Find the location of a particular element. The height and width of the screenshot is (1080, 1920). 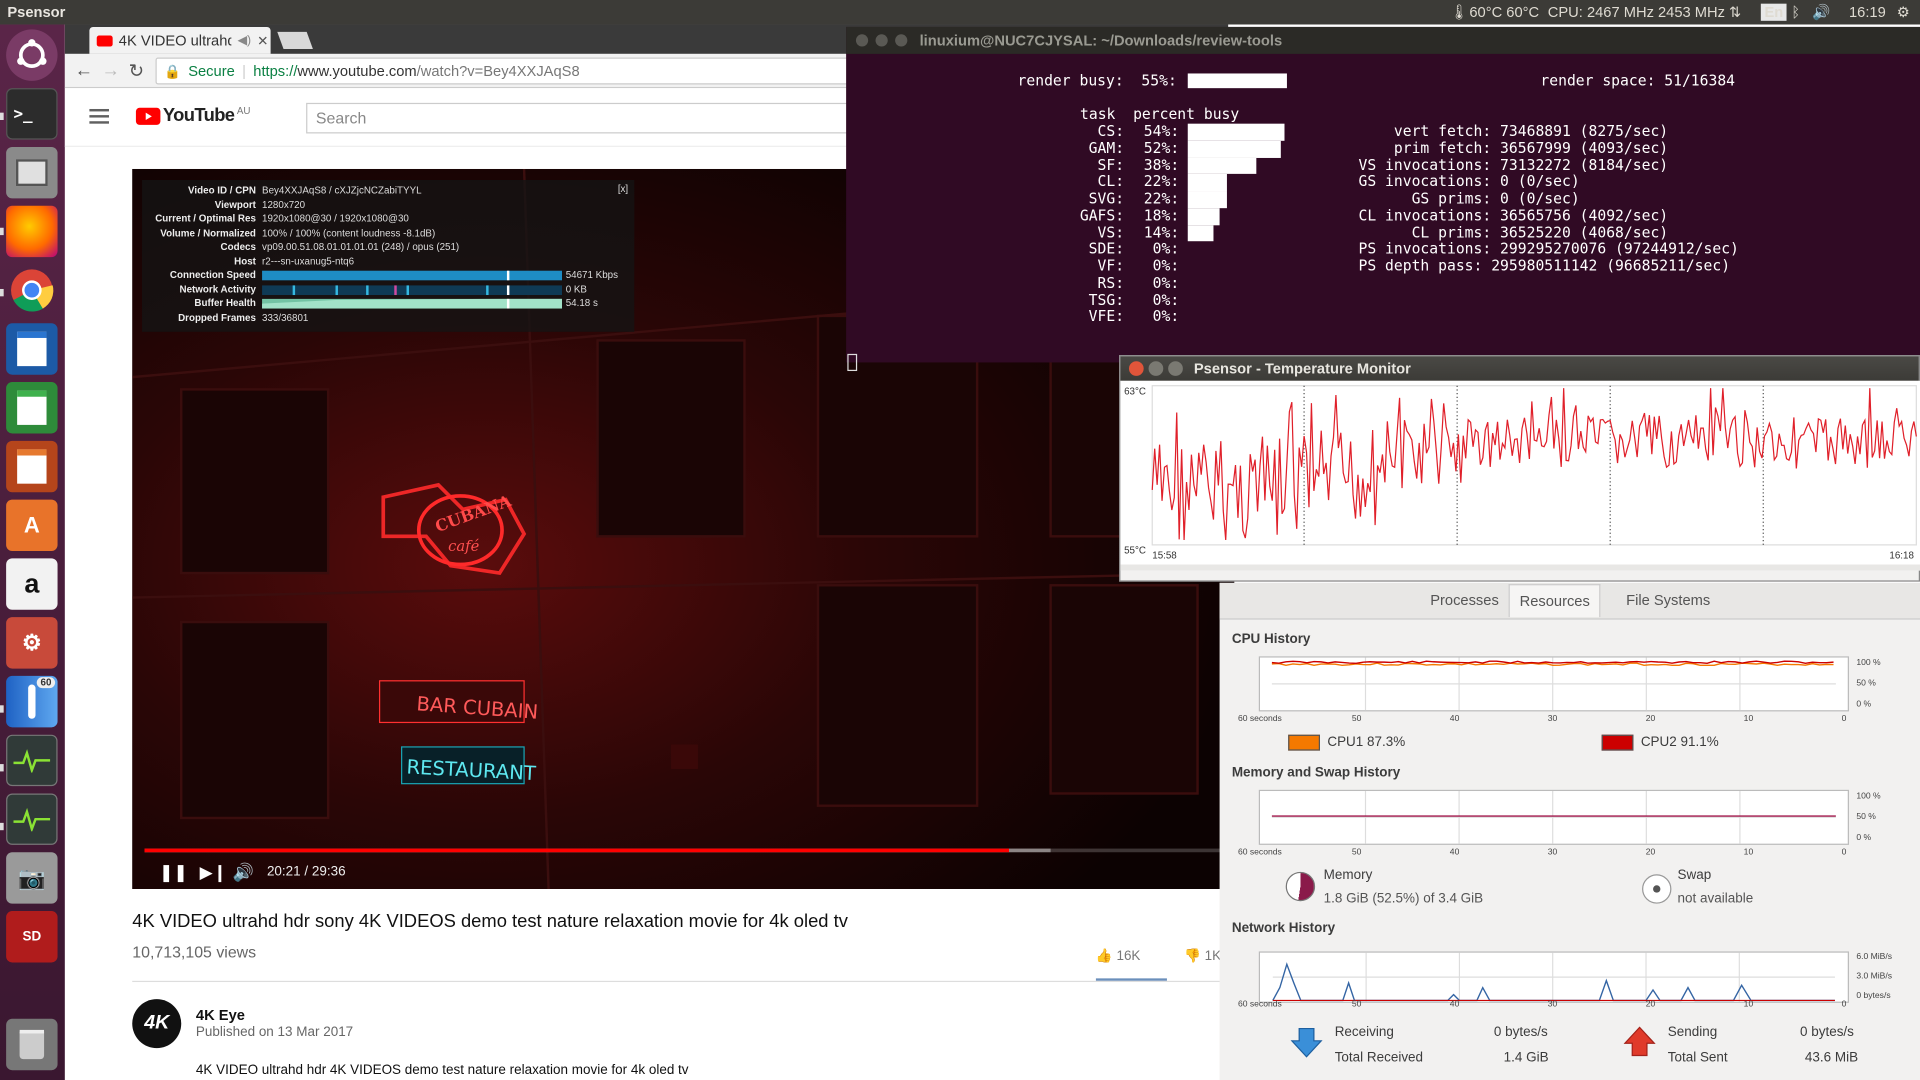

progress-bar is located at coordinates (689, 850).